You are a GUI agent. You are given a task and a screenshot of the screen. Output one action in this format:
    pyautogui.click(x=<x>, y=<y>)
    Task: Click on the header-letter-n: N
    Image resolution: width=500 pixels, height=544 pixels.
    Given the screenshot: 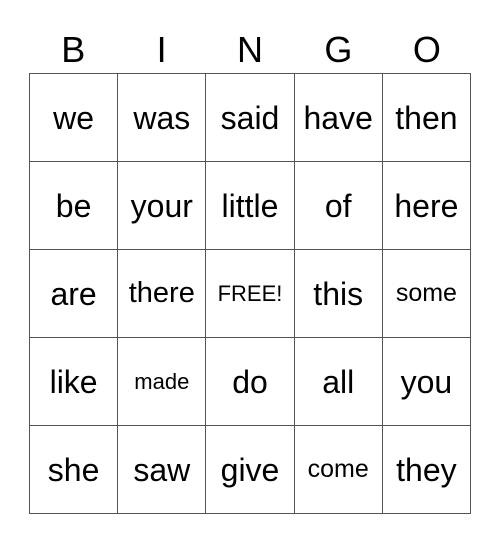 What is the action you would take?
    pyautogui.click(x=250, y=49)
    